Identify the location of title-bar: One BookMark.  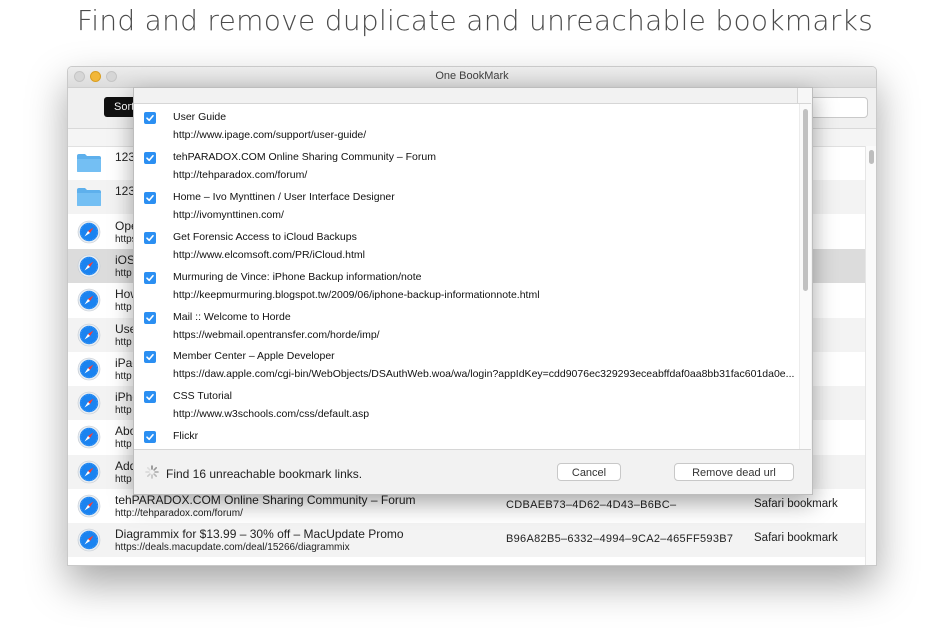
(472, 77).